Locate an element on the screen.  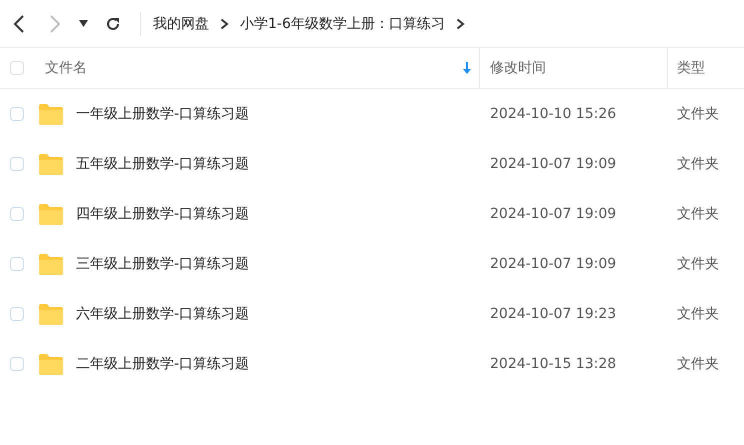
column-header: 类型 is located at coordinates (710, 68).